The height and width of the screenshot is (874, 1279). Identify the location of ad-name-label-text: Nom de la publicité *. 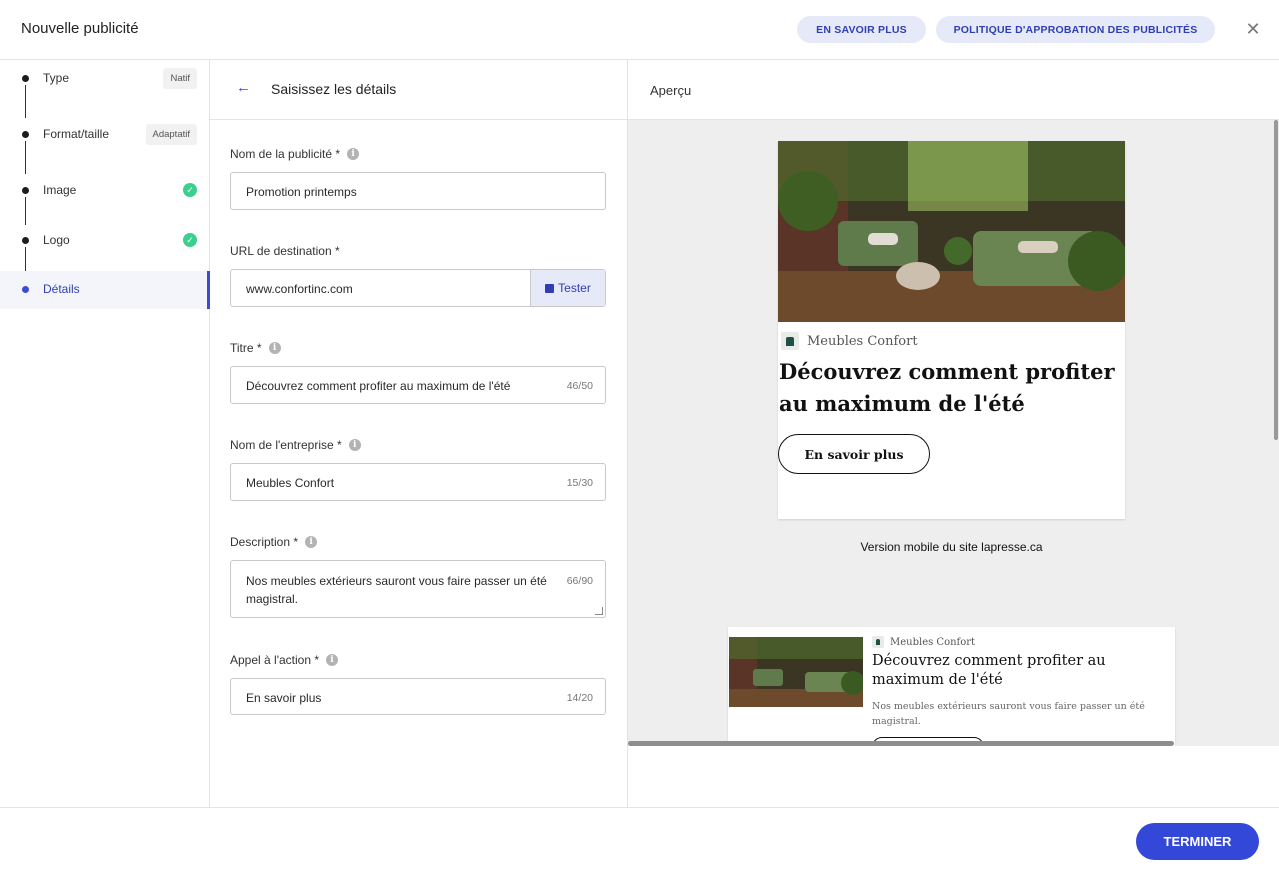
(285, 154).